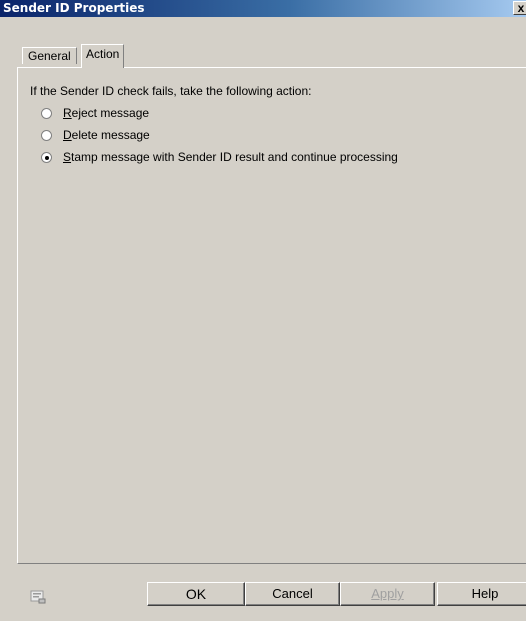  I want to click on help-button: Help, so click(481, 594).